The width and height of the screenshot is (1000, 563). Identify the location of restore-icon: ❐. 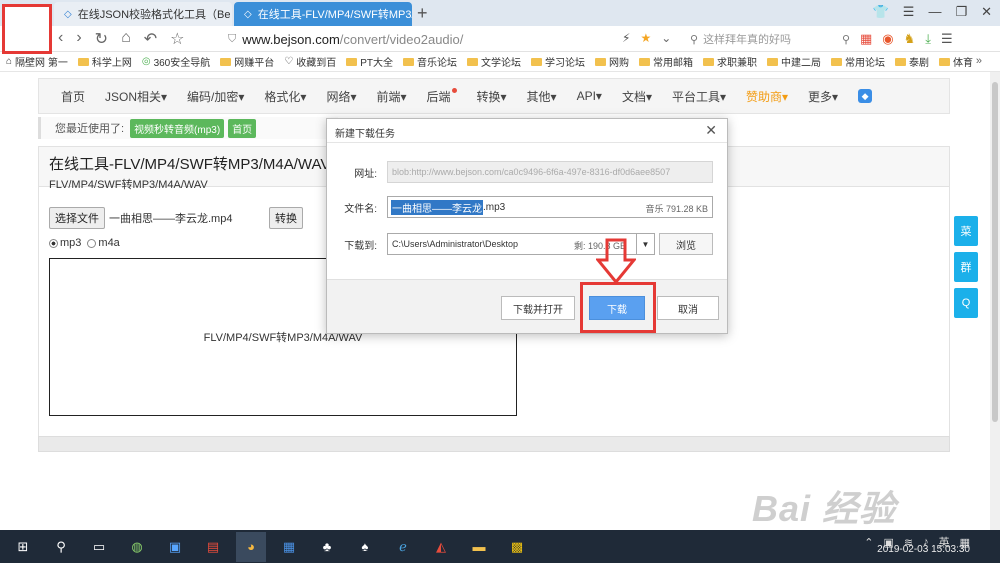
(961, 12).